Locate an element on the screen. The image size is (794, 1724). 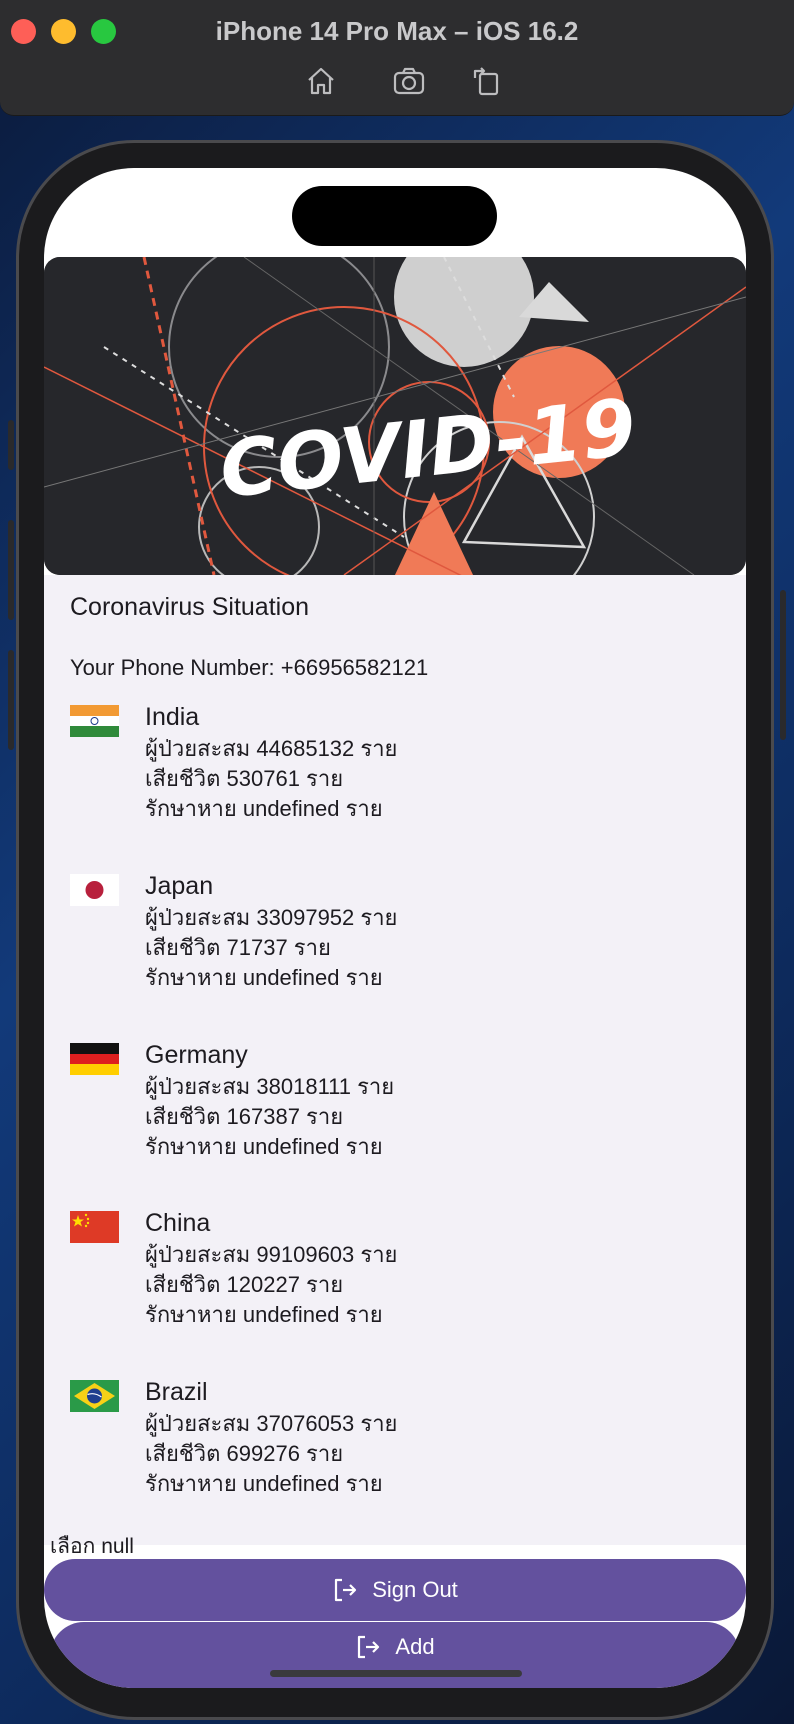
phone-number-text: Your Phone Number: +66956582121 is located at coordinates (249, 667).